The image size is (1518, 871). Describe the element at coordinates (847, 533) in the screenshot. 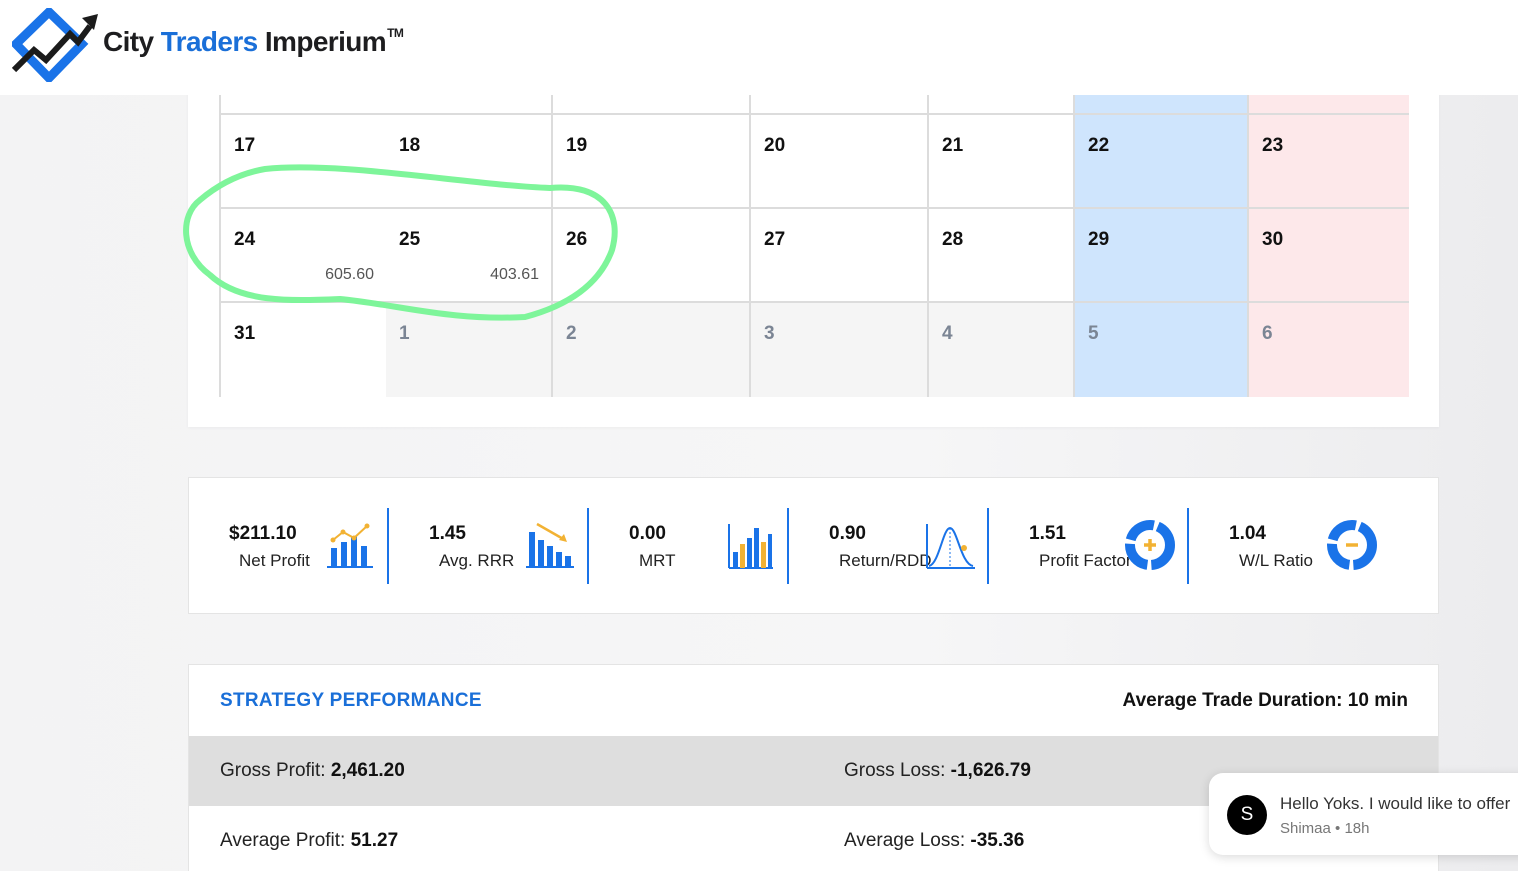

I see `stat-value: 0.90` at that location.